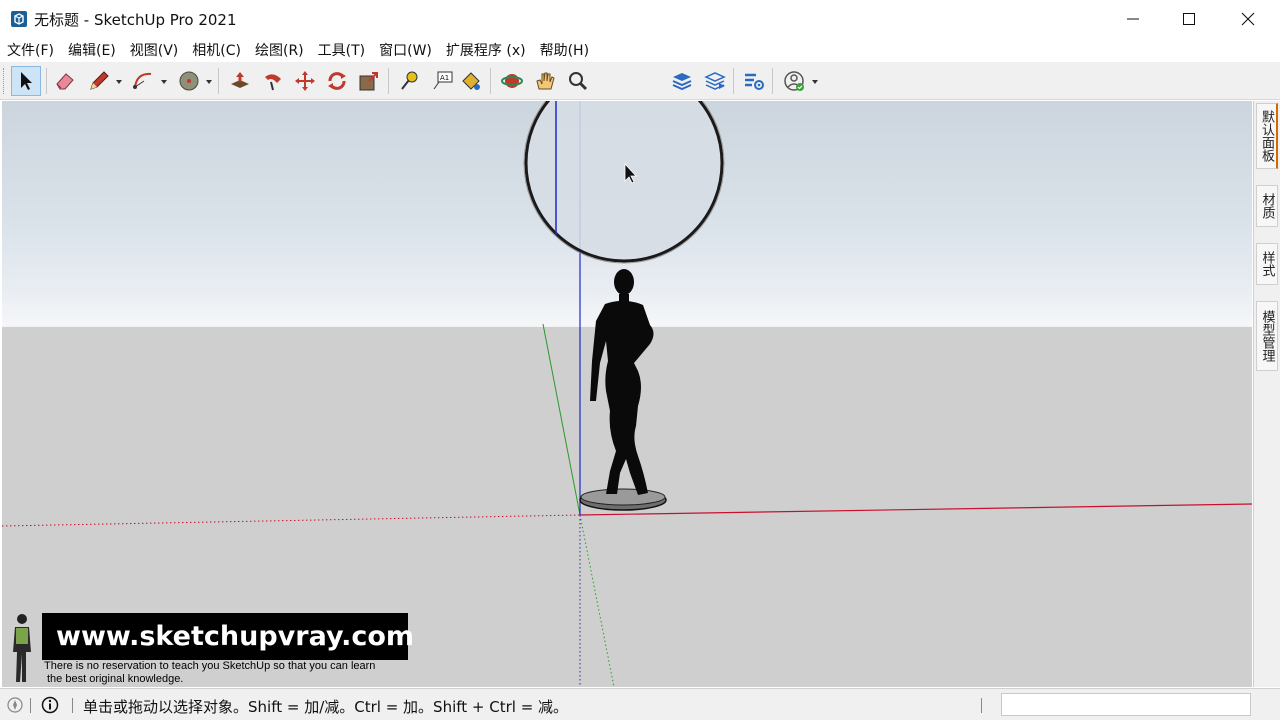  I want to click on maximize-icon, so click(1189, 19).